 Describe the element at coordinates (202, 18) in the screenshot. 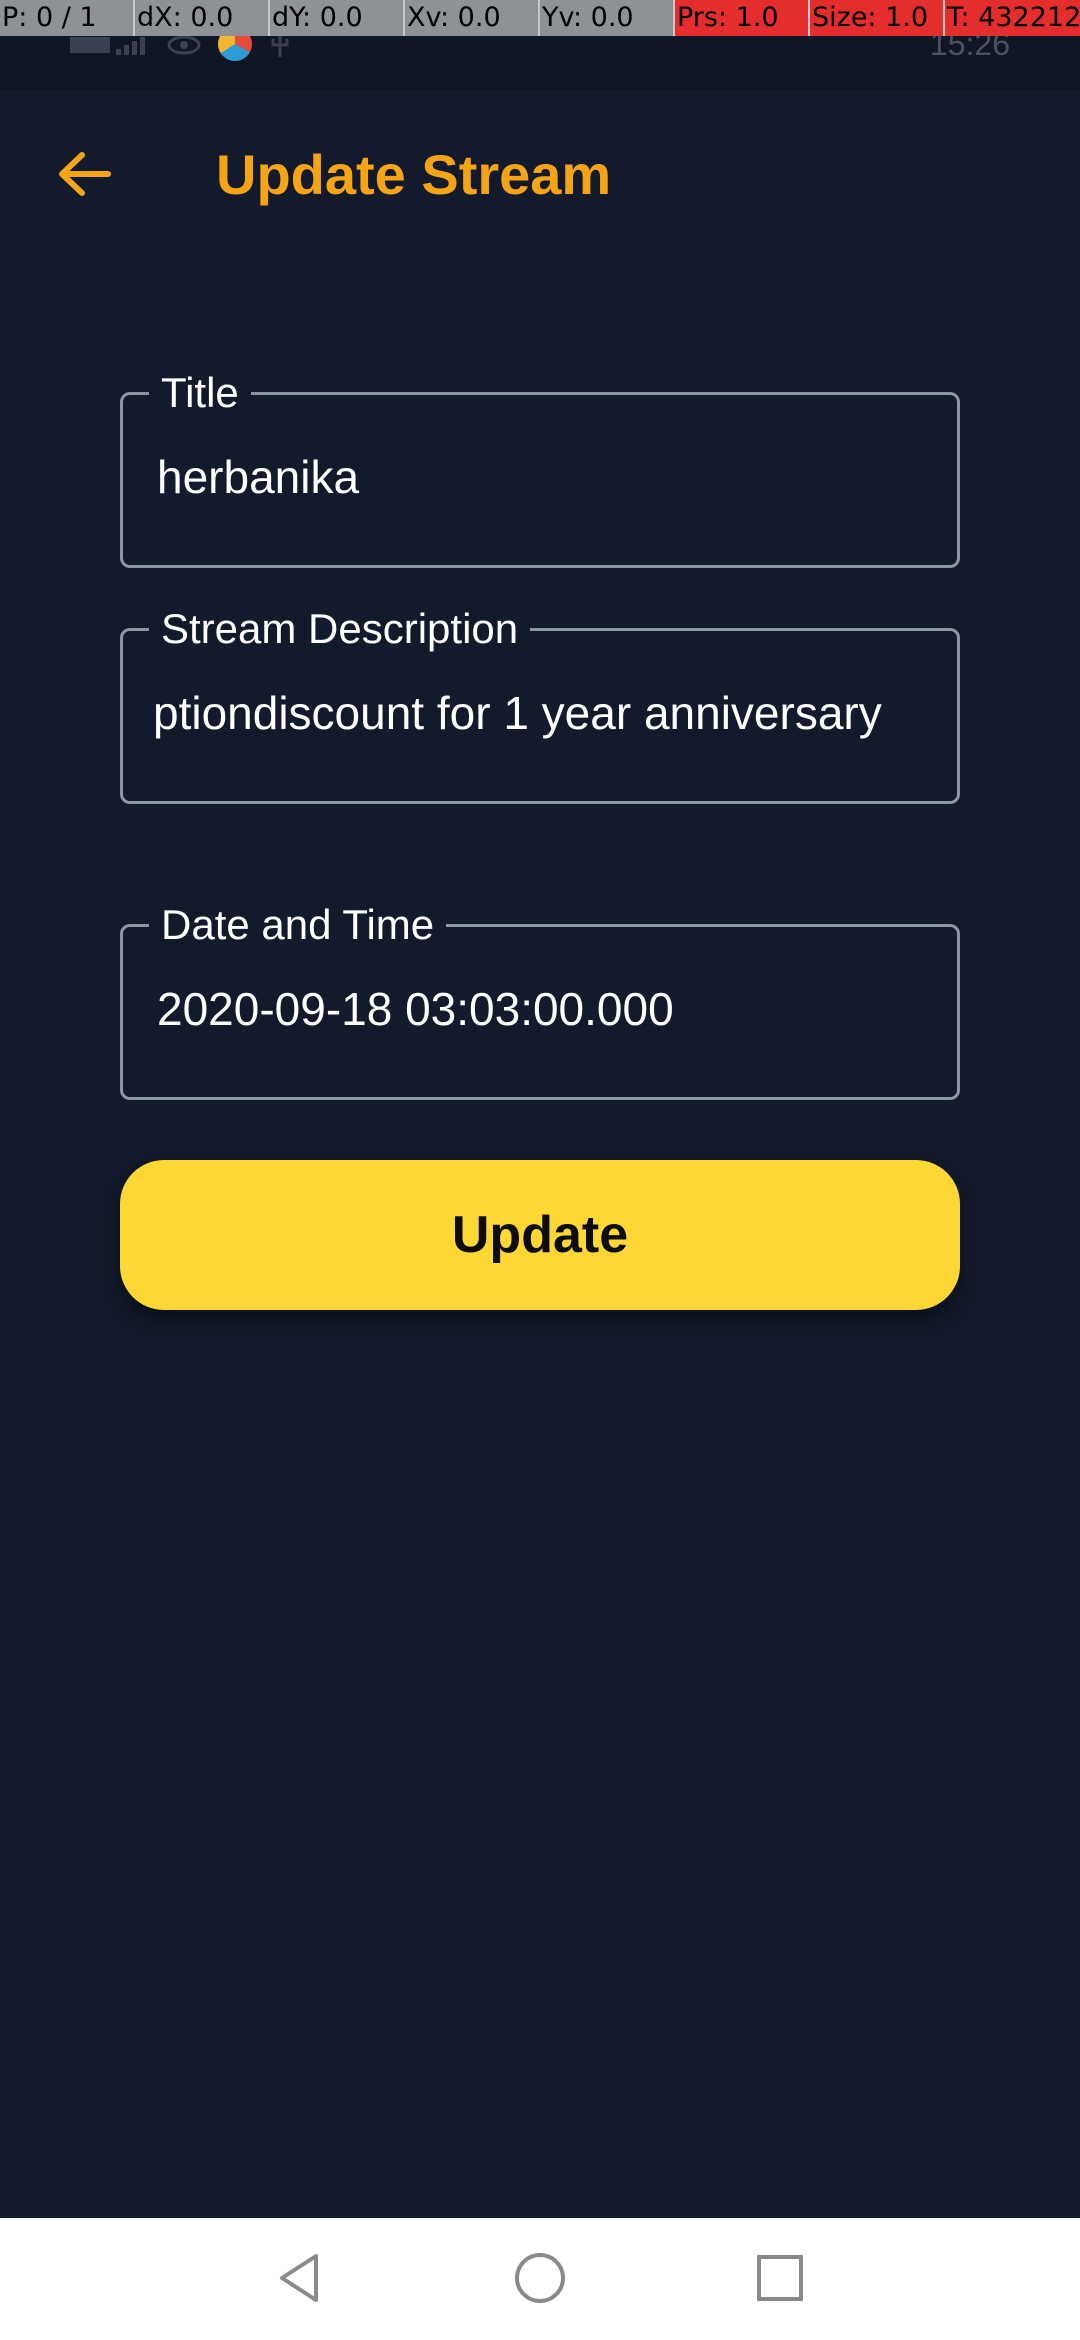

I see `debug-dx: dX: 0.0` at that location.